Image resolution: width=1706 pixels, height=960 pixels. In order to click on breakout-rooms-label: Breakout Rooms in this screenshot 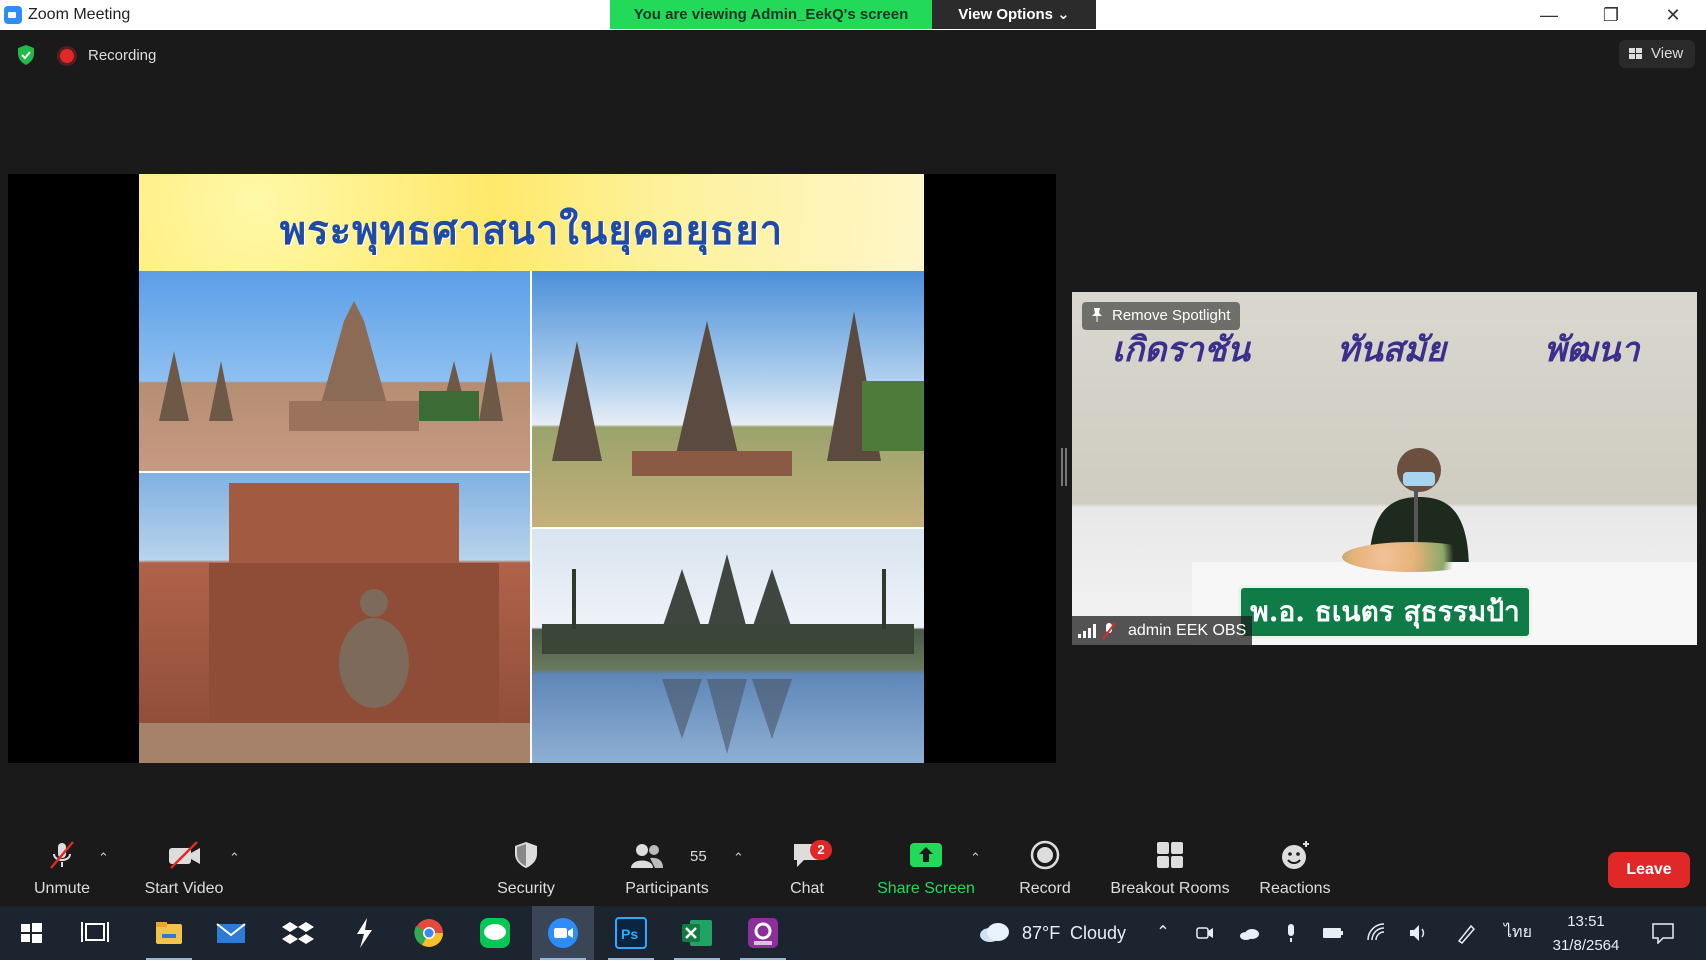, I will do `click(1170, 888)`.